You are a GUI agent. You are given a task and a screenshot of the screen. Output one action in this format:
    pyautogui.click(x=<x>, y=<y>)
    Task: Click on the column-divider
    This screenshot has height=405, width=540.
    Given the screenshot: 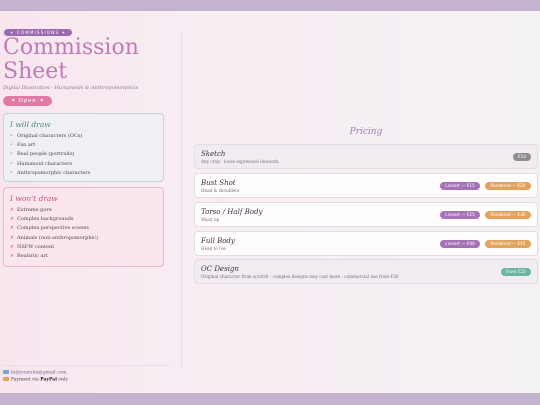 What is the action you would take?
    pyautogui.click(x=181, y=201)
    